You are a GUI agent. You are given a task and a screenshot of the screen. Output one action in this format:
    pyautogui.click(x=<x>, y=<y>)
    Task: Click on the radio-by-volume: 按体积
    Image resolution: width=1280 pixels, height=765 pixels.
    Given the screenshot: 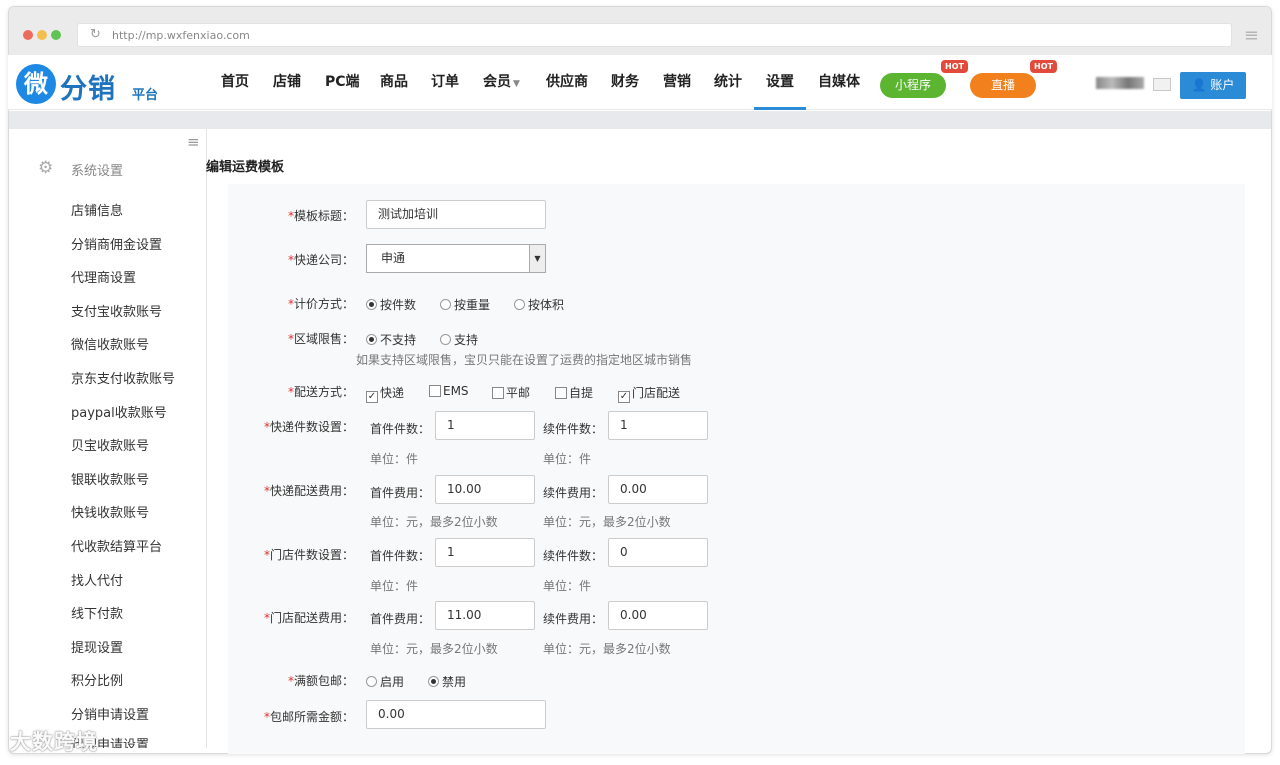 What is the action you would take?
    pyautogui.click(x=539, y=304)
    